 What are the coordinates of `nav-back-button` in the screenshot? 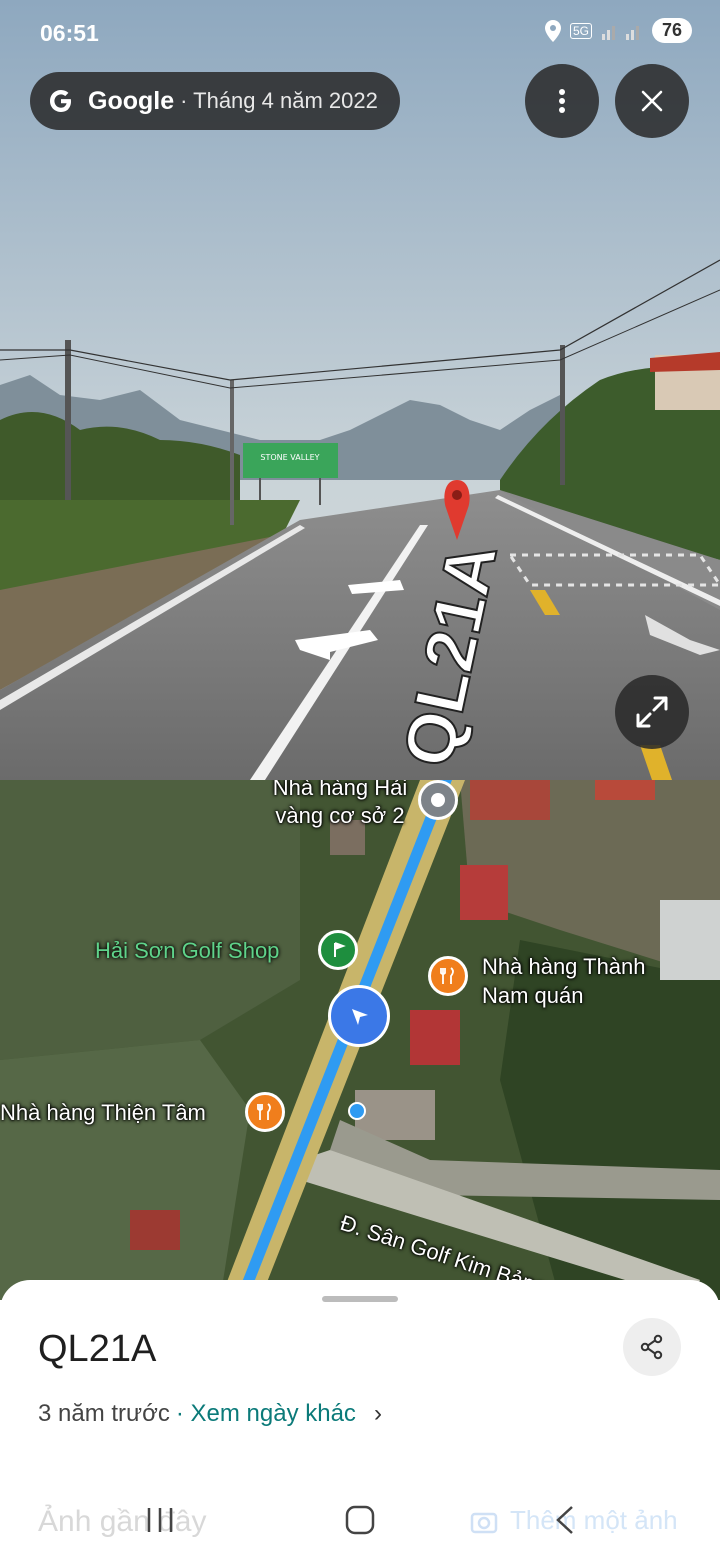 It's located at (565, 1520).